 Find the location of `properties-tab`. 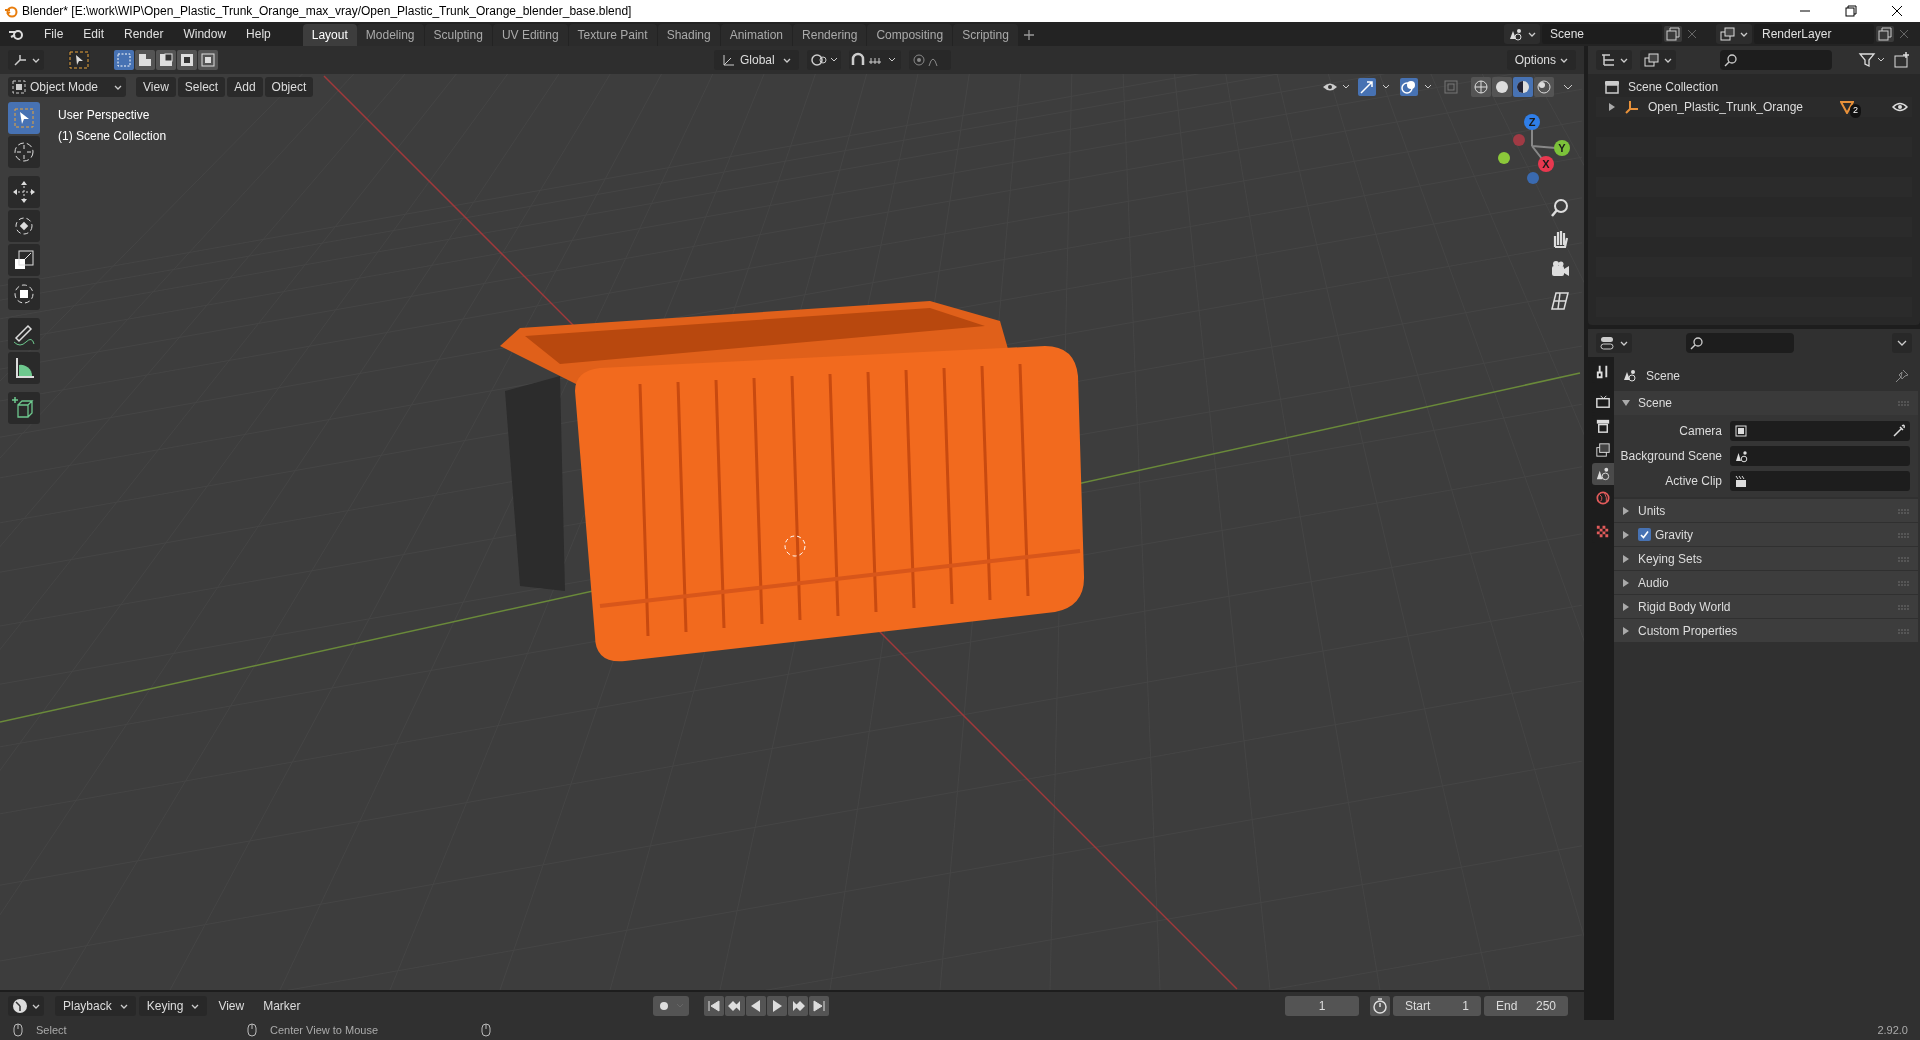

properties-tab is located at coordinates (1603, 474).